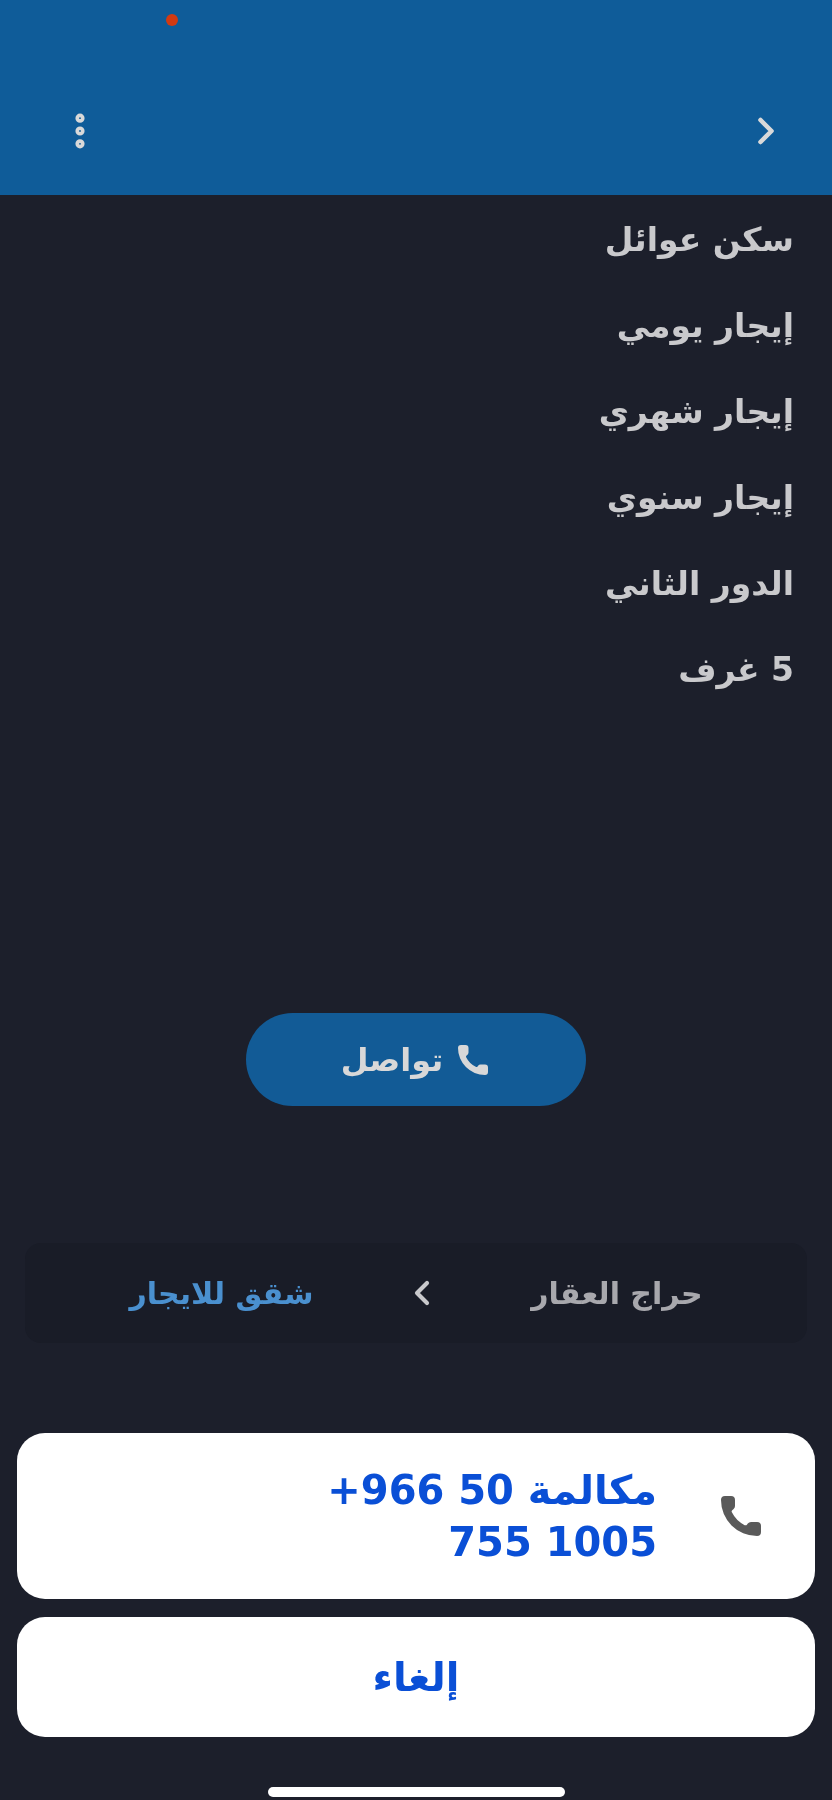  I want to click on cancel-button: إلغاء, so click(416, 1677).